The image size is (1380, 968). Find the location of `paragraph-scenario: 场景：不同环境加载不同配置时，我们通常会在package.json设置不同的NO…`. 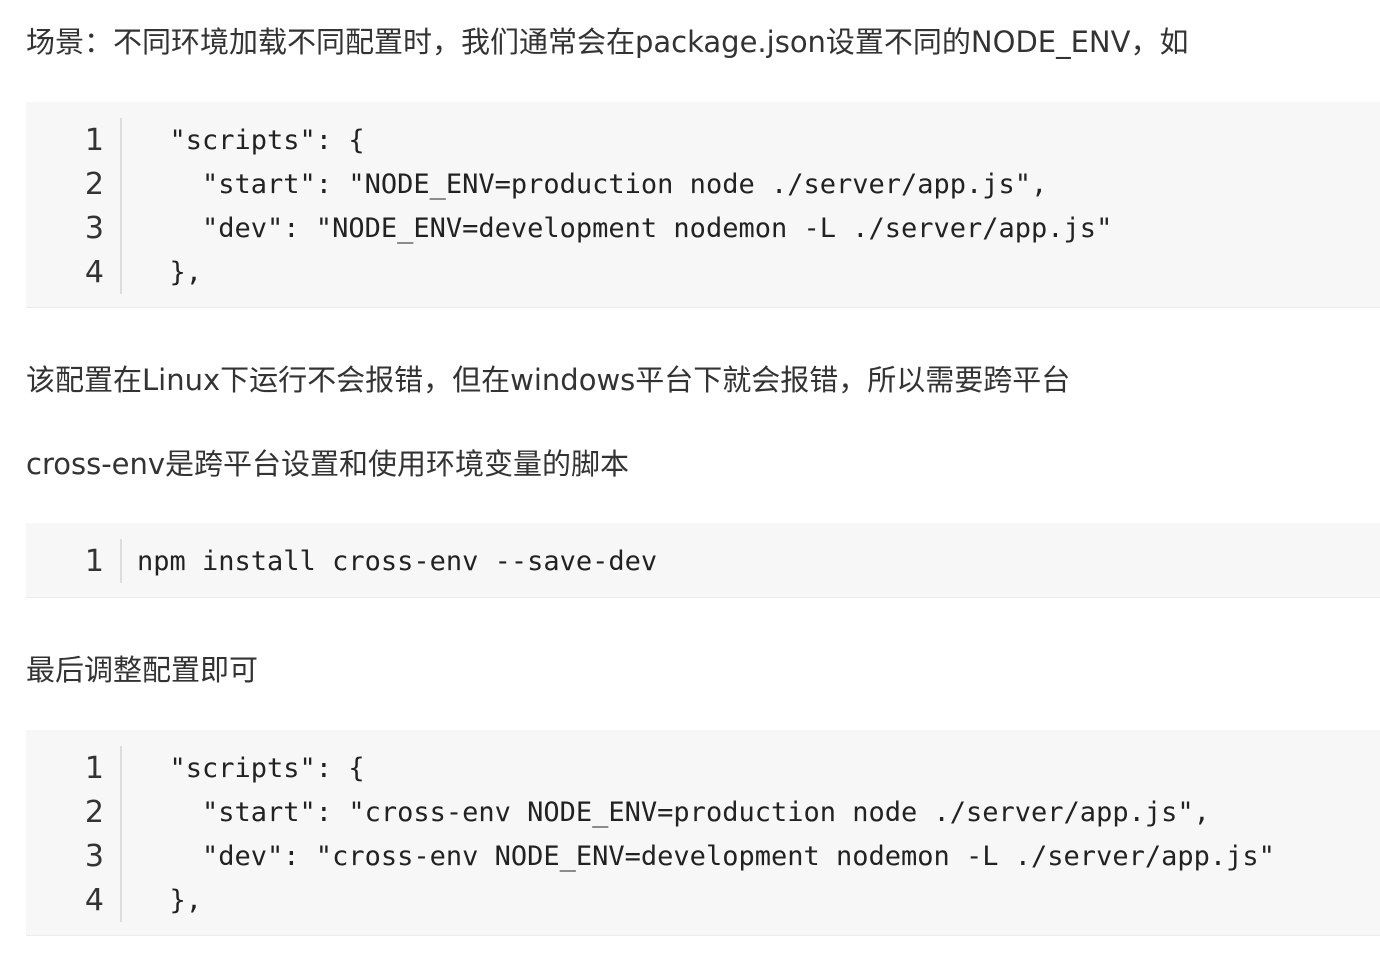

paragraph-scenario: 场景：不同环境加载不同配置时，我们通常会在package.json设置不同的NO… is located at coordinates (607, 42).